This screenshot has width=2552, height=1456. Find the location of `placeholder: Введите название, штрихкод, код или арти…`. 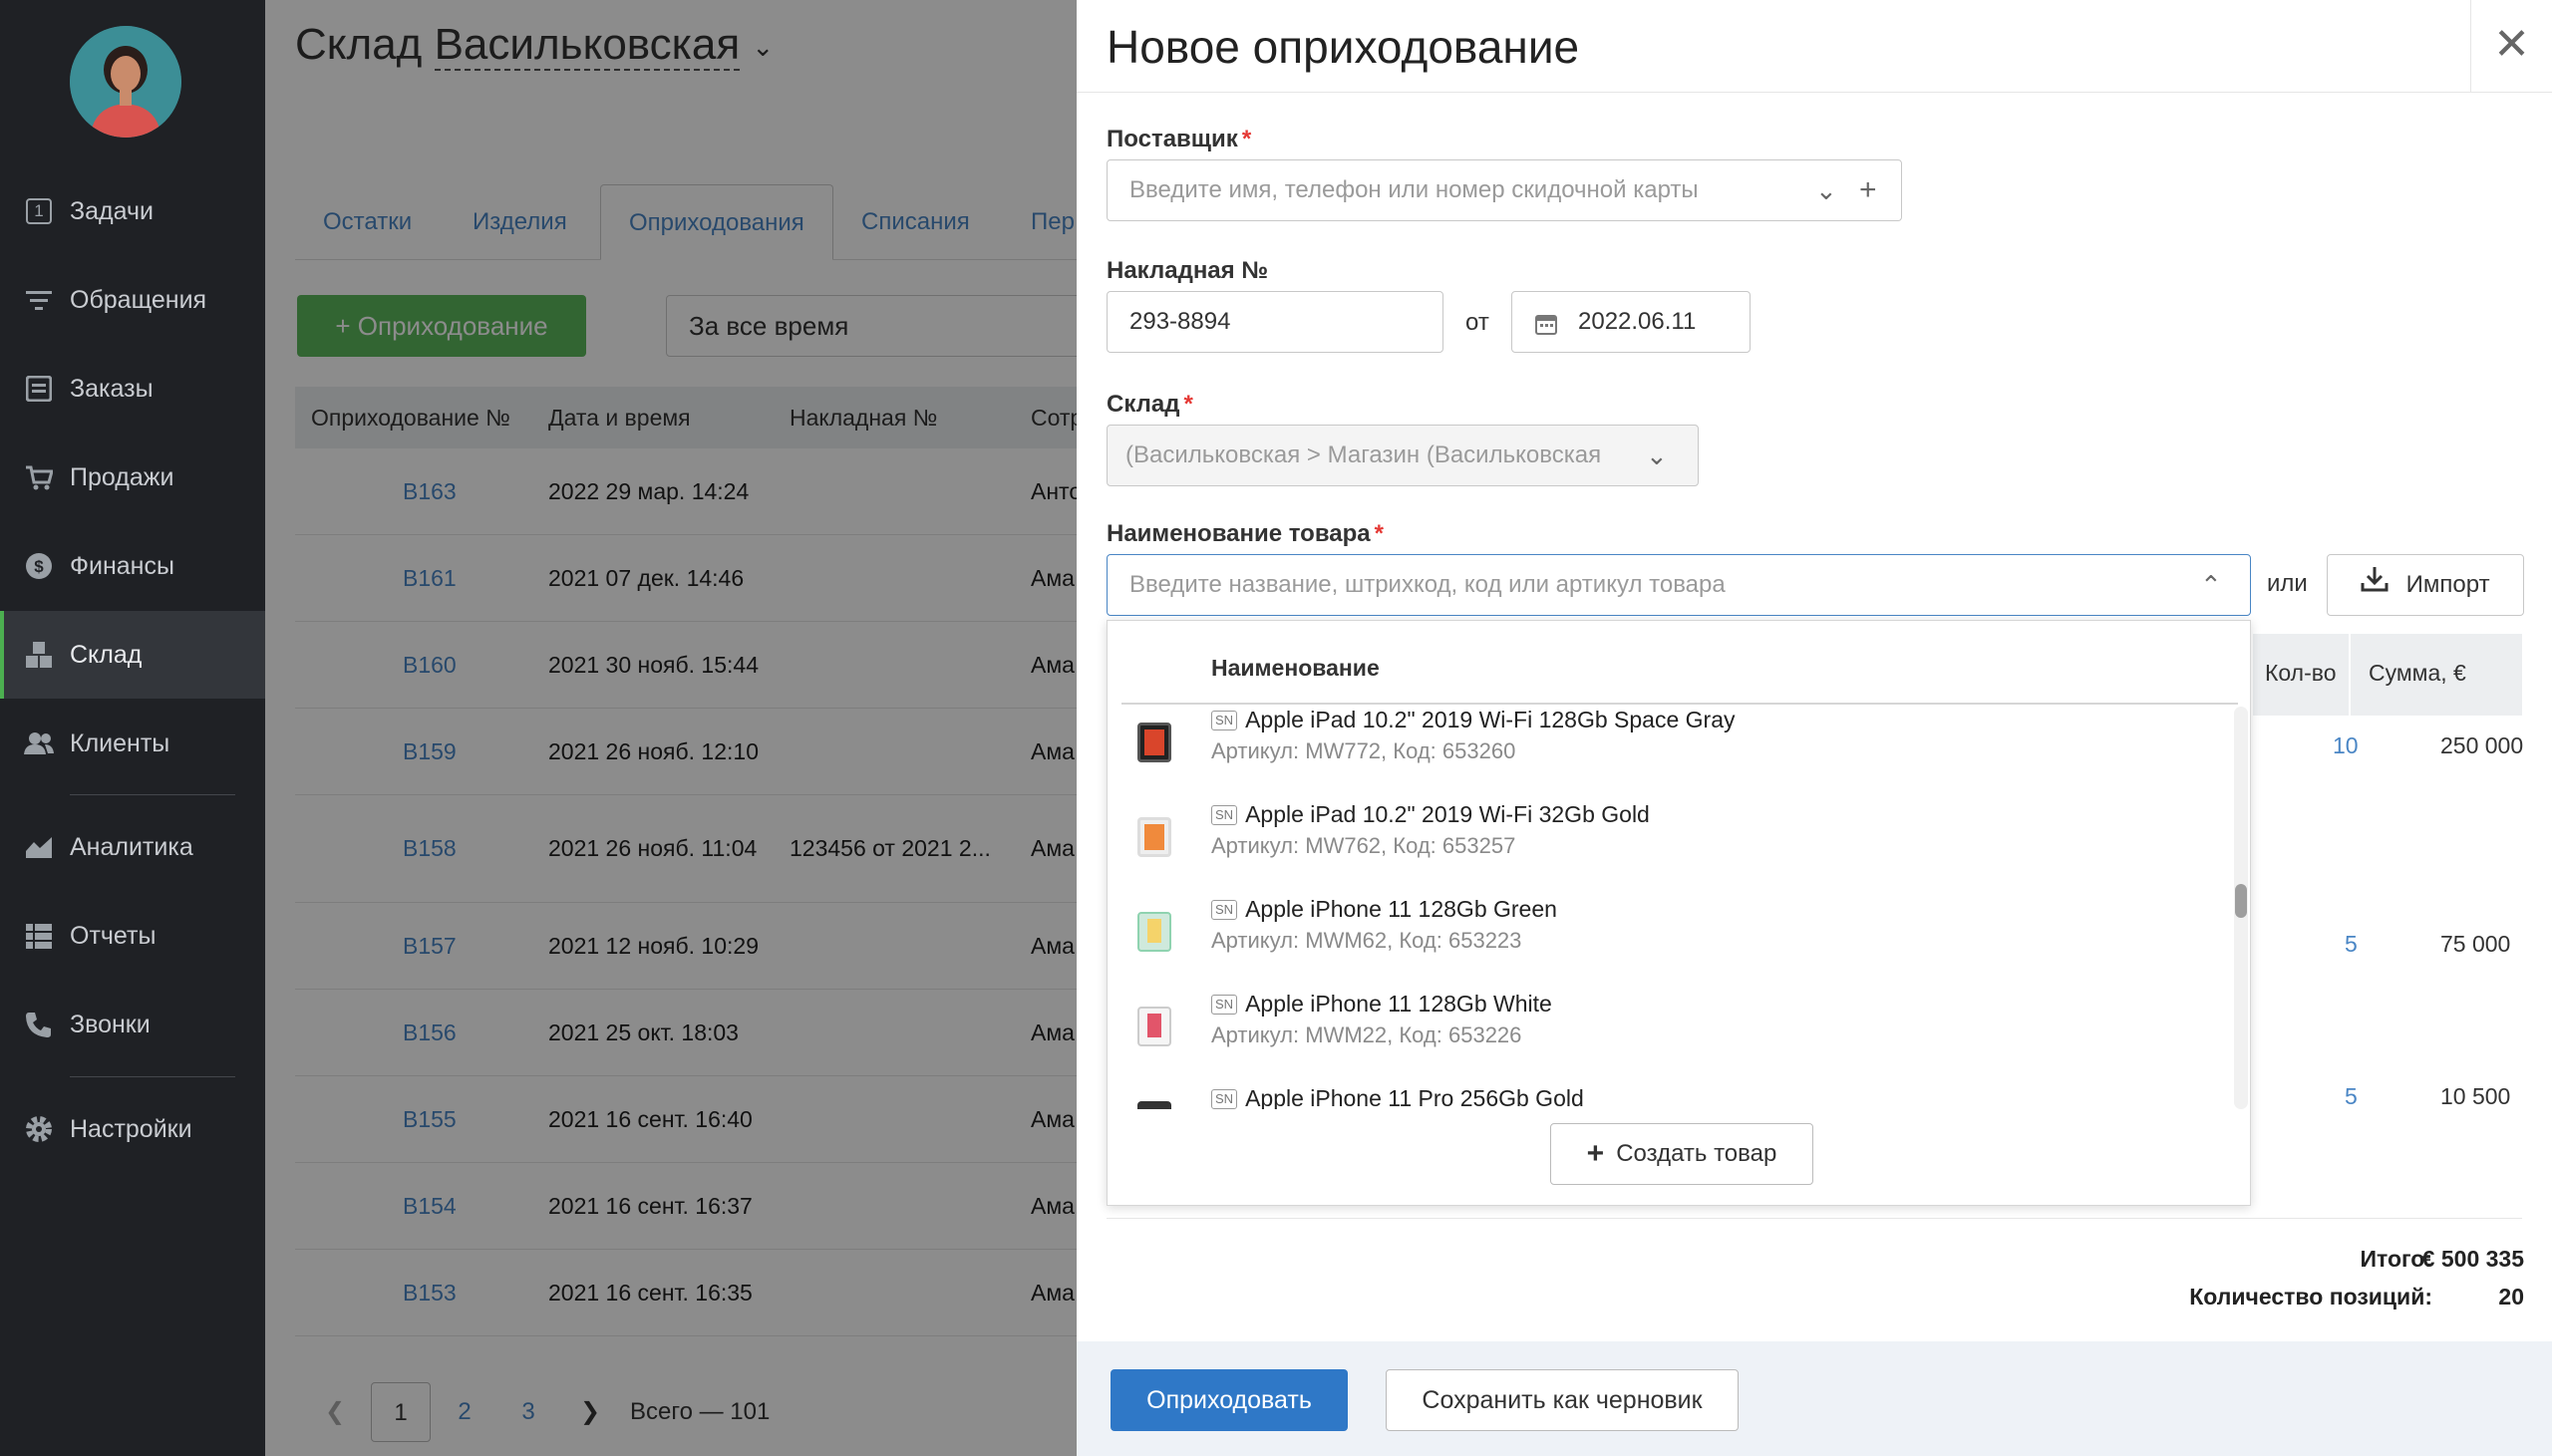

placeholder: Введите название, штрихкод, код или арти… is located at coordinates (1427, 584).